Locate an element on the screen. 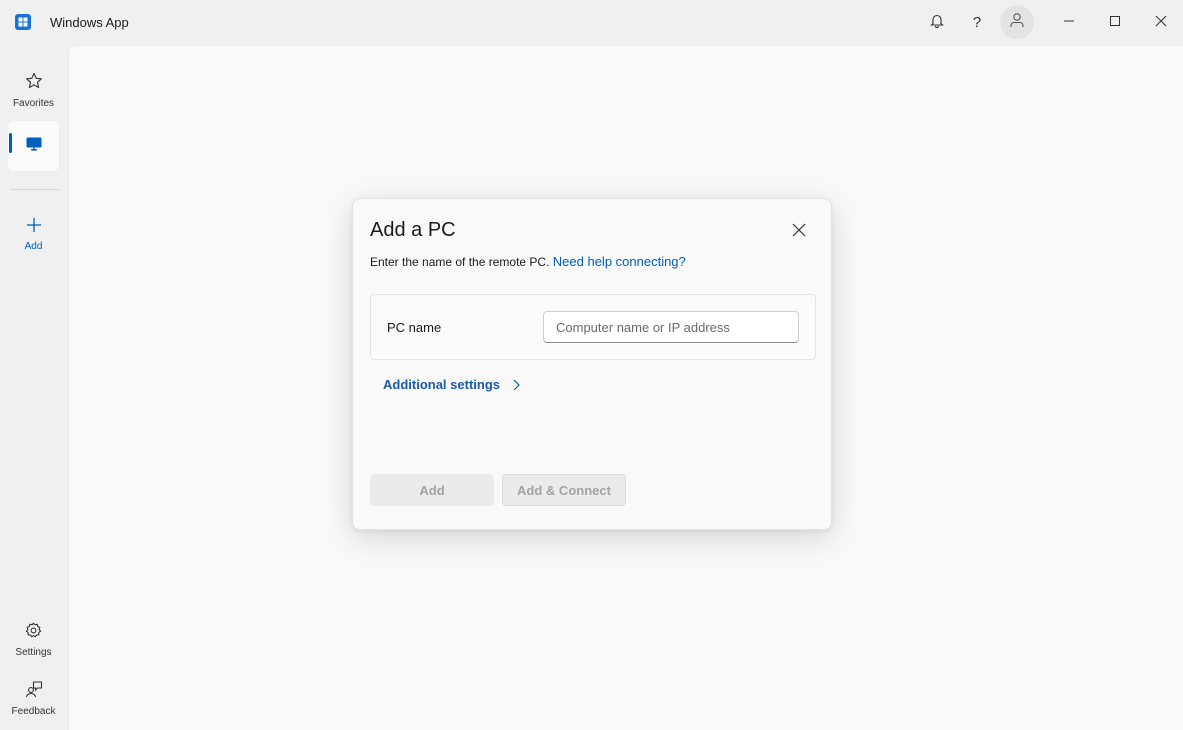 Image resolution: width=1183 pixels, height=730 pixels. sidebar-item-favorites: Favorites is located at coordinates (33, 90).